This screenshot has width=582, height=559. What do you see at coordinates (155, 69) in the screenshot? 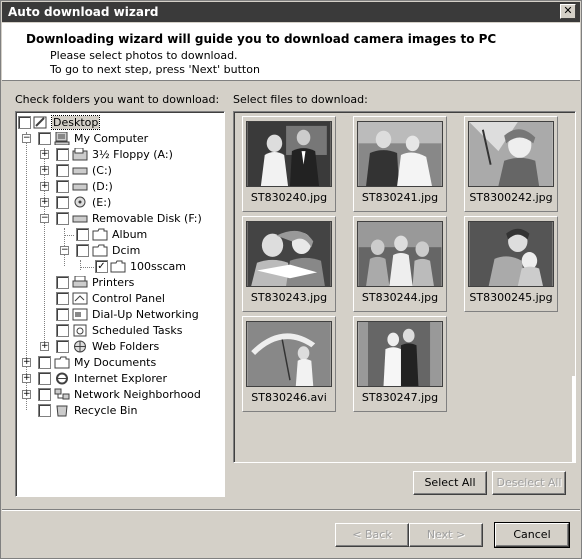
I see `header-instruction-2: To go to next step, press 'Next' button` at bounding box center [155, 69].